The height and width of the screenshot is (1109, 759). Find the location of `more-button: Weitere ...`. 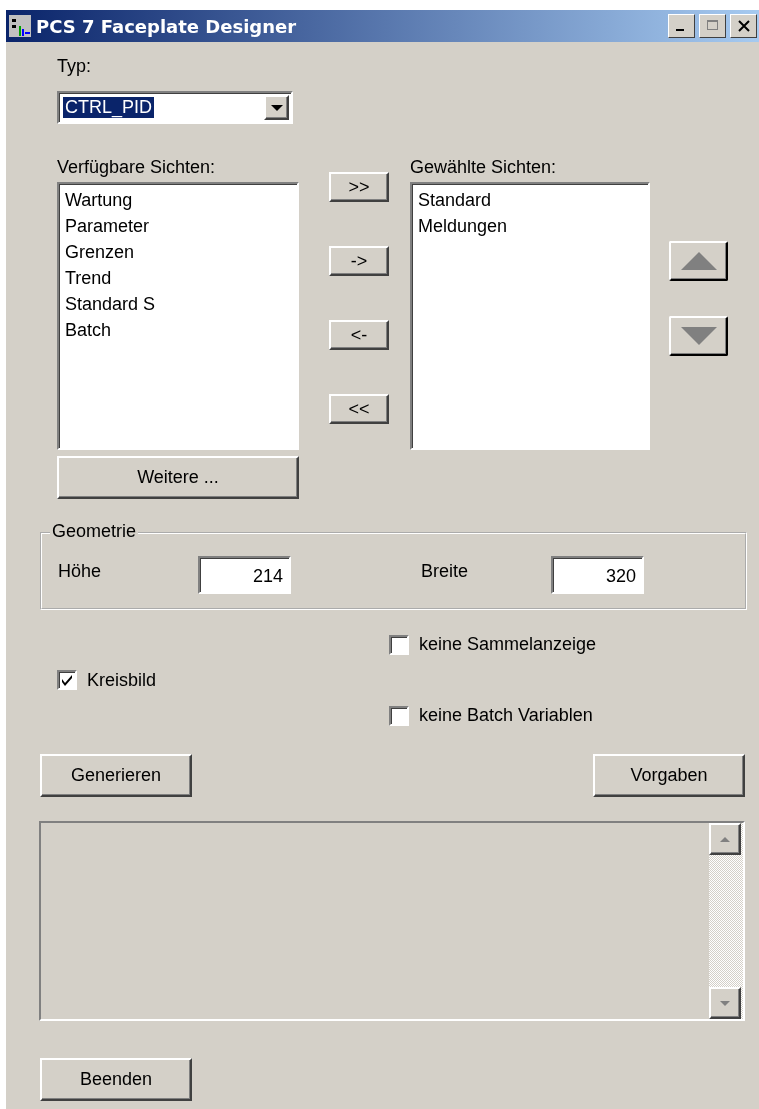

more-button: Weitere ... is located at coordinates (178, 477).